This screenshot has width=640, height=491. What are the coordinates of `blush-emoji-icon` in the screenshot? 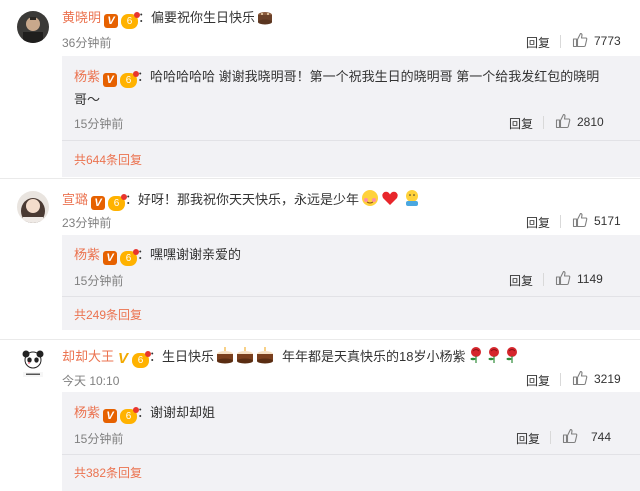 It's located at (370, 200).